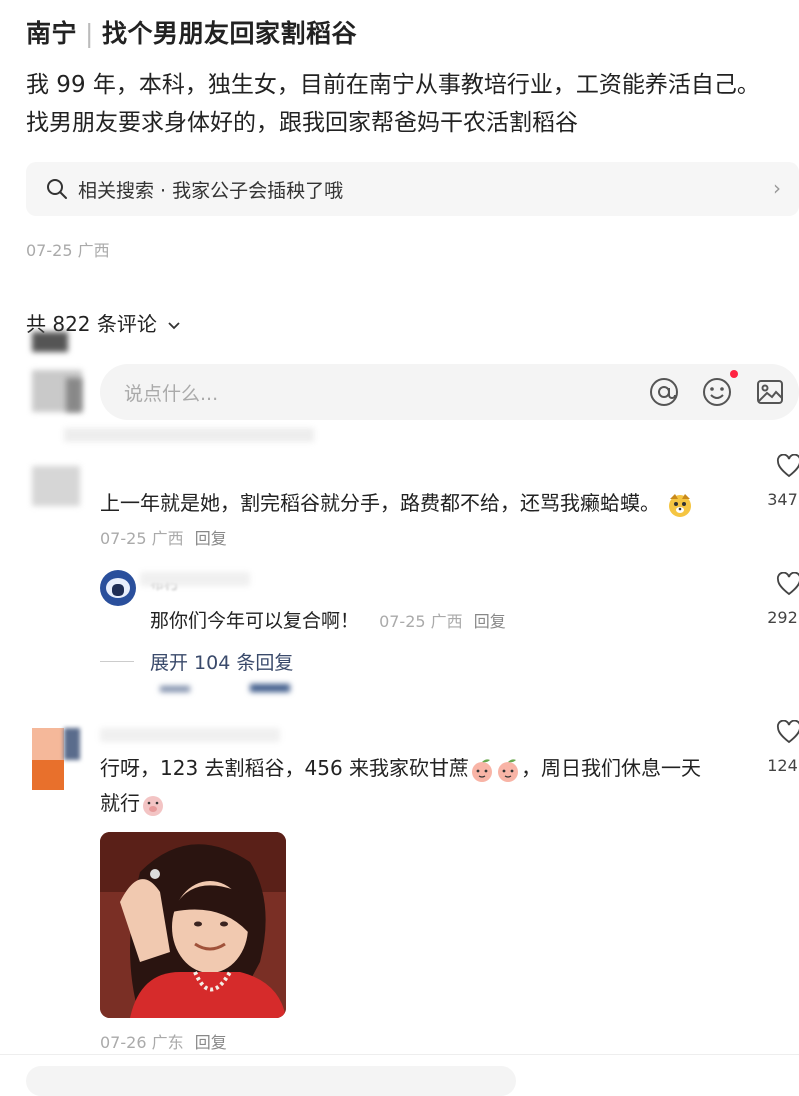 The image size is (799, 1096). Describe the element at coordinates (123, 1042) in the screenshot. I see `comment-date: 07-26` at that location.